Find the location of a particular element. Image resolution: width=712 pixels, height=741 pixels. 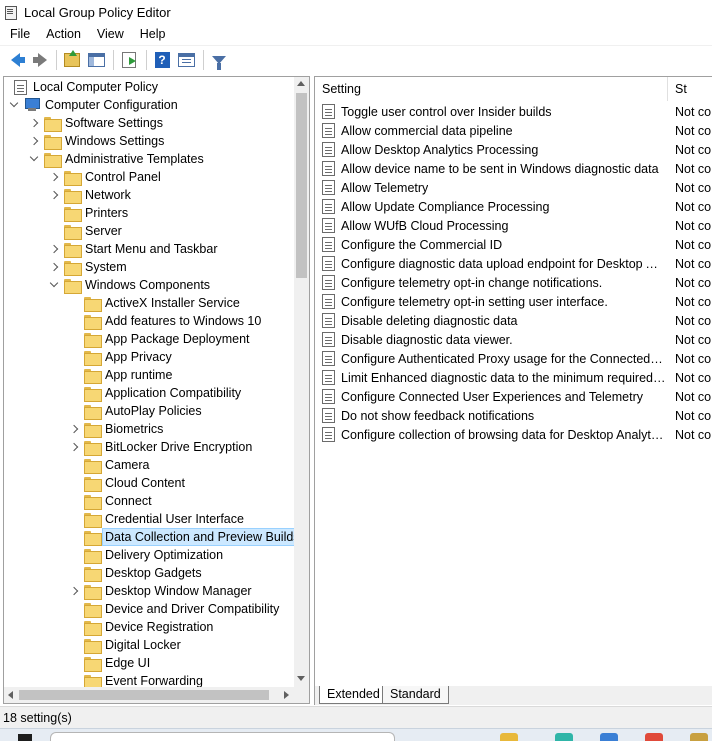

column-header-setting: Setting is located at coordinates (491, 89).